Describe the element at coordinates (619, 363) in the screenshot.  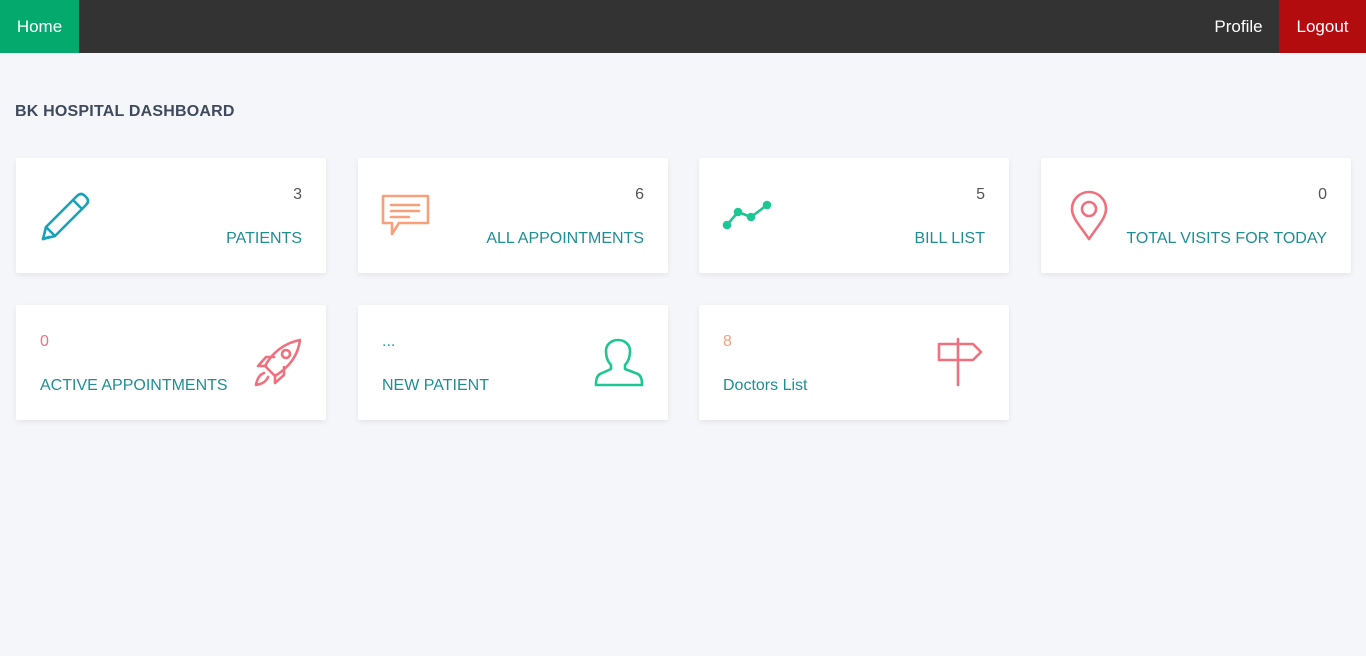
I see `user-icon` at that location.